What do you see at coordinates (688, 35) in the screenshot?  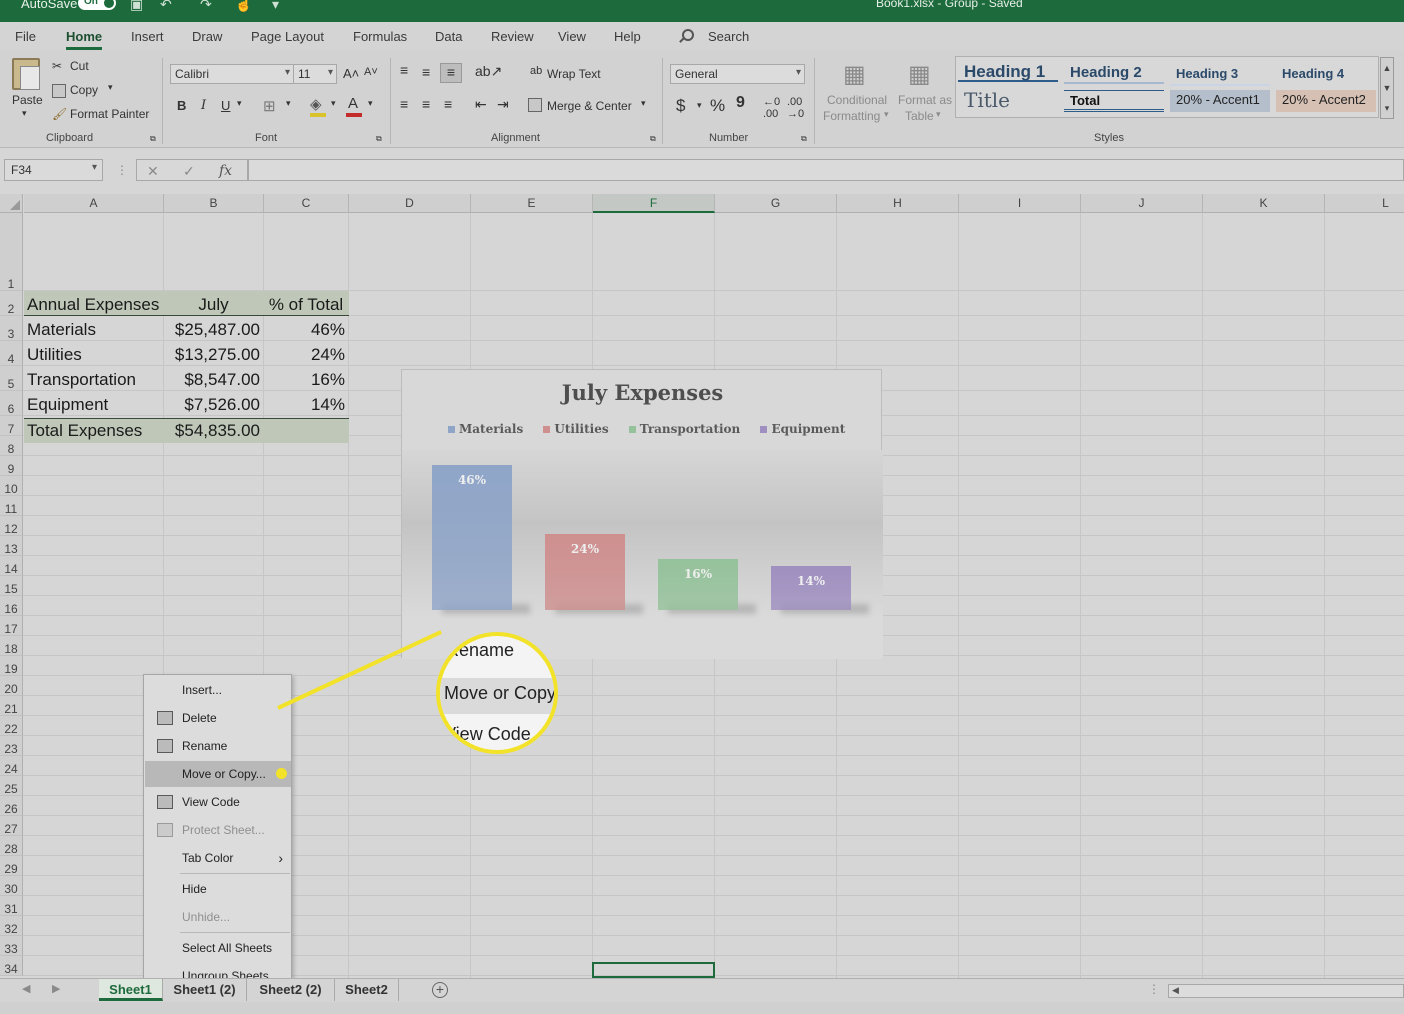 I see `search-icon` at bounding box center [688, 35].